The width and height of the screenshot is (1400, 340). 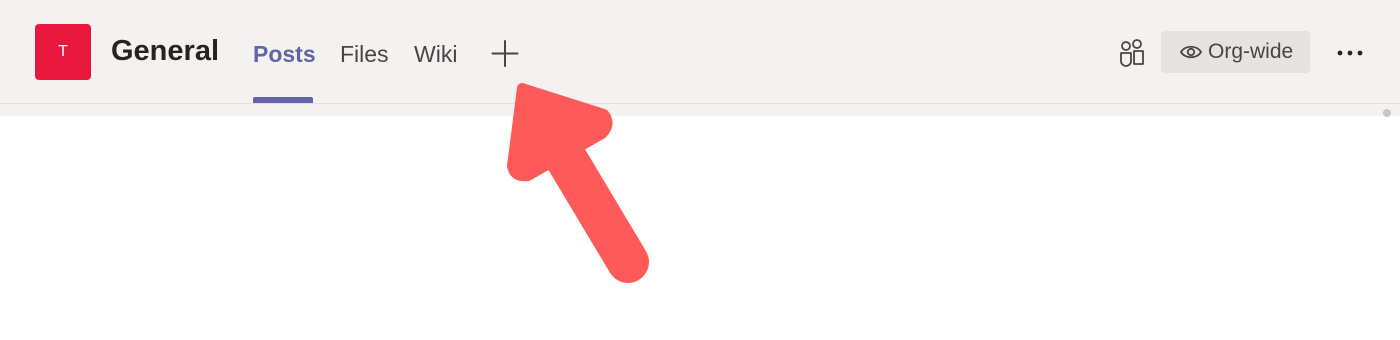 I want to click on people-icon, so click(x=1132, y=53).